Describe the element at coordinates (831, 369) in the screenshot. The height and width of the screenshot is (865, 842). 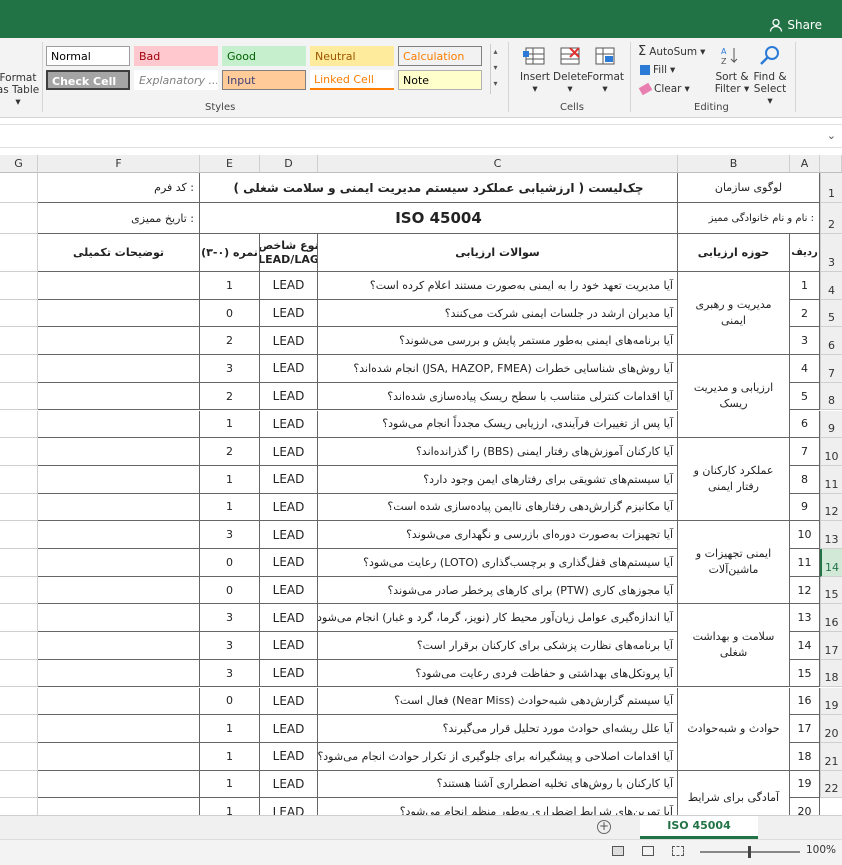
I see `row-header: 7` at that location.